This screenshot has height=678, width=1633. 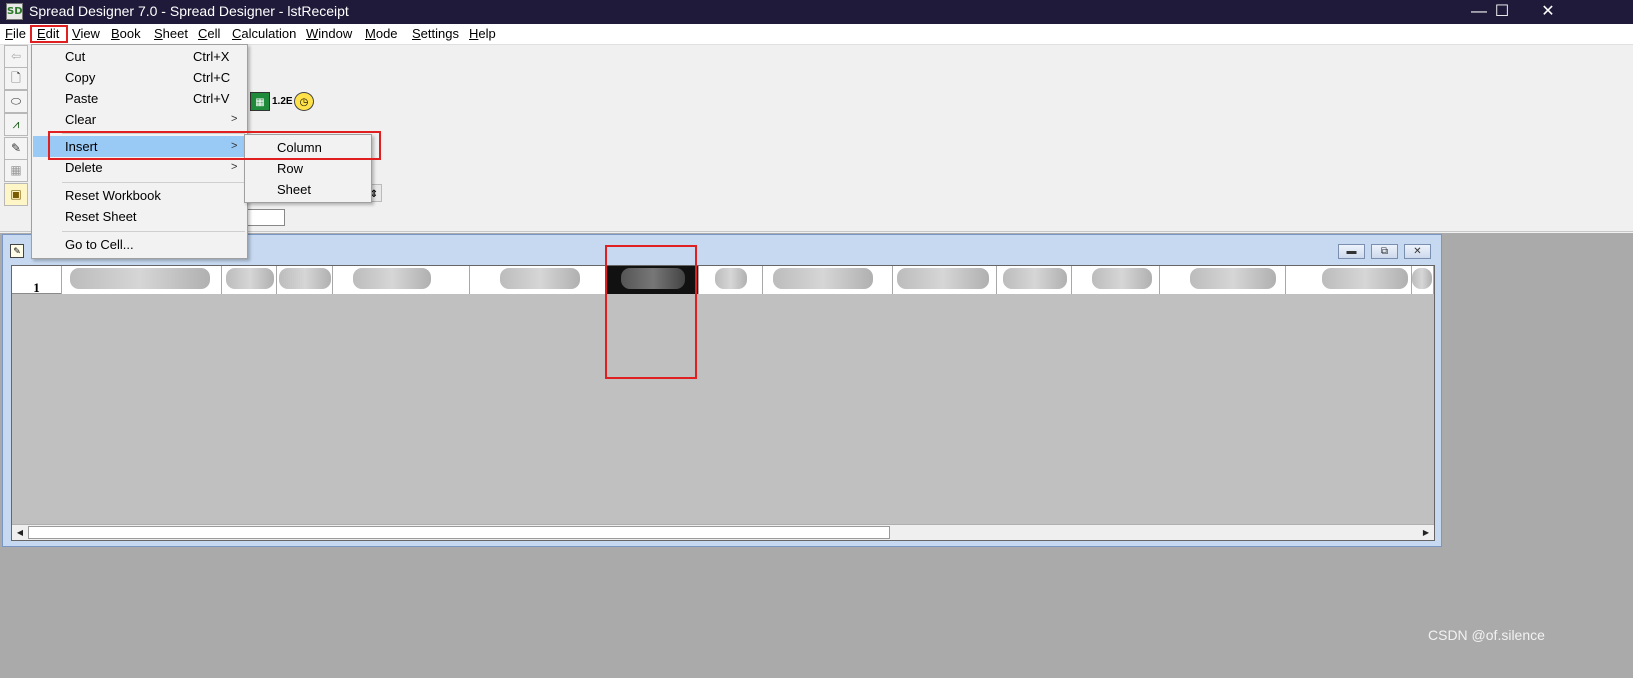 What do you see at coordinates (75, 56) in the screenshot?
I see `menu-item-label: Cut` at bounding box center [75, 56].